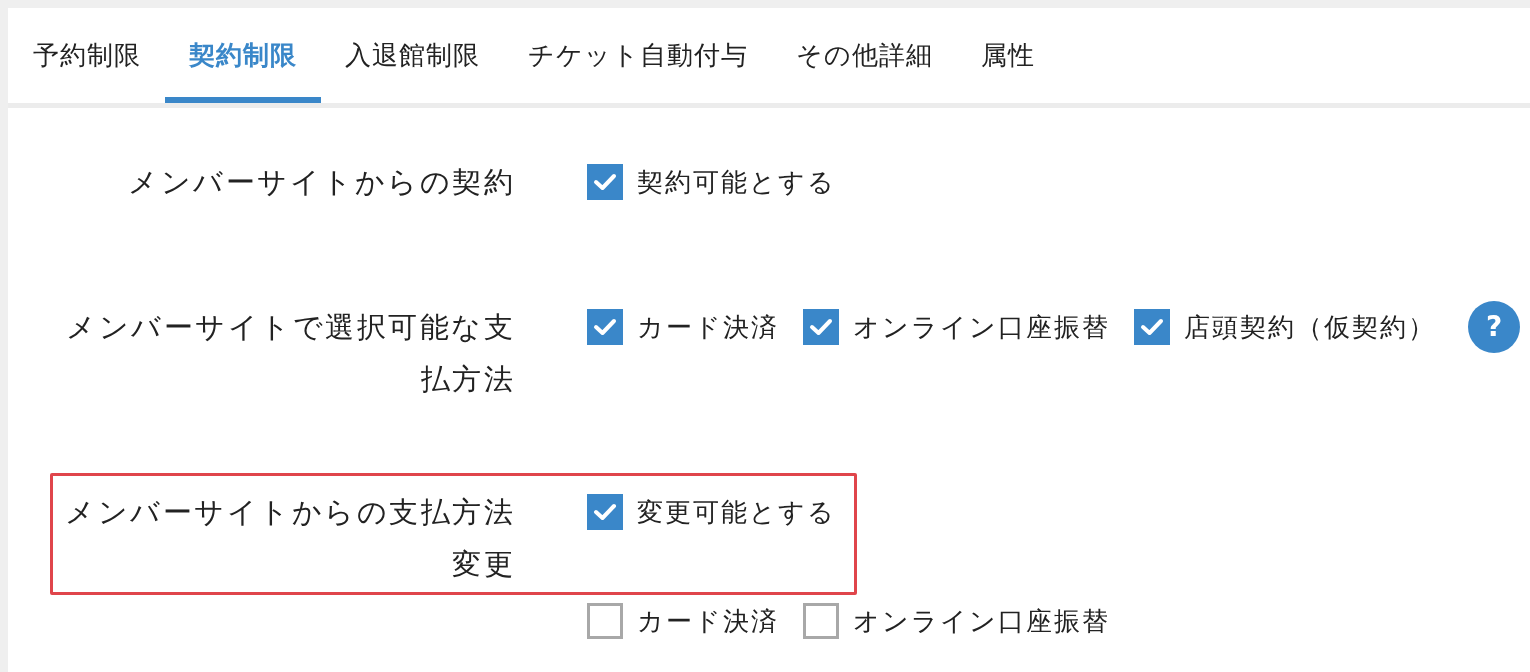  What do you see at coordinates (1310, 327) in the screenshot?
I see `option-label: 店頭契約（仮契約）` at bounding box center [1310, 327].